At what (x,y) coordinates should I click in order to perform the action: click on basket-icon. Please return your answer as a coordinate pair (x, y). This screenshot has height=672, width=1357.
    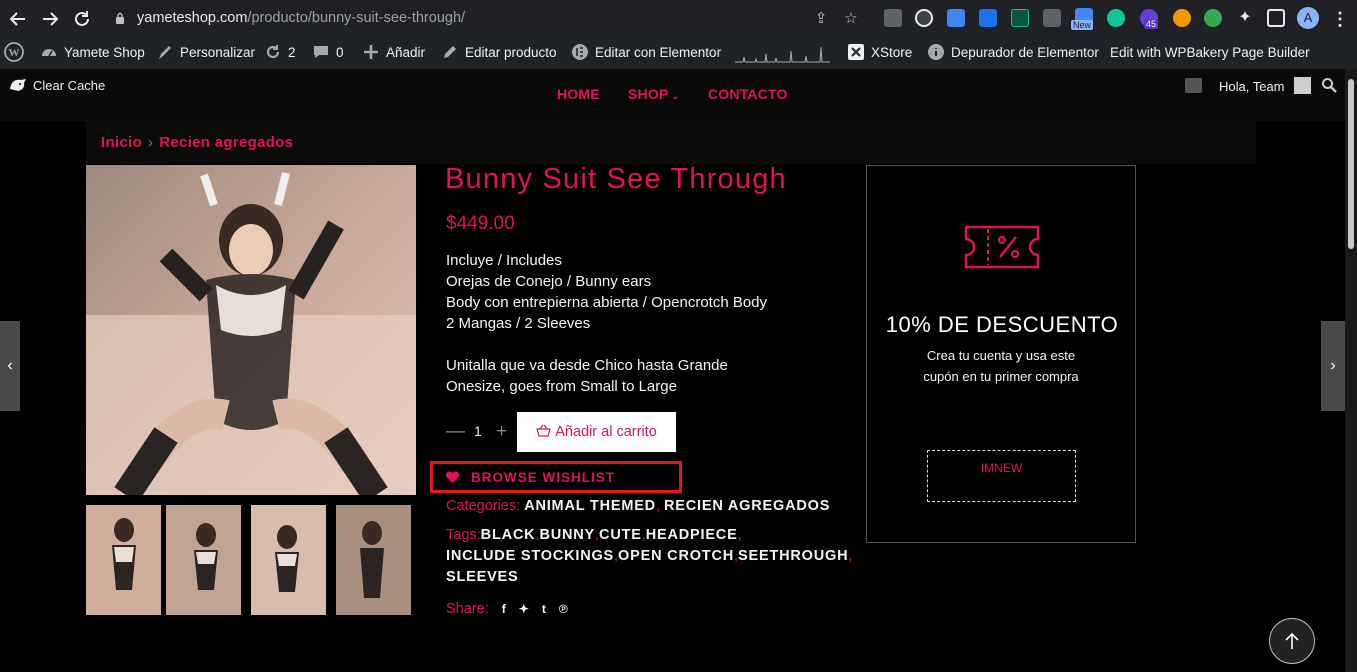
    Looking at the image, I should click on (544, 430).